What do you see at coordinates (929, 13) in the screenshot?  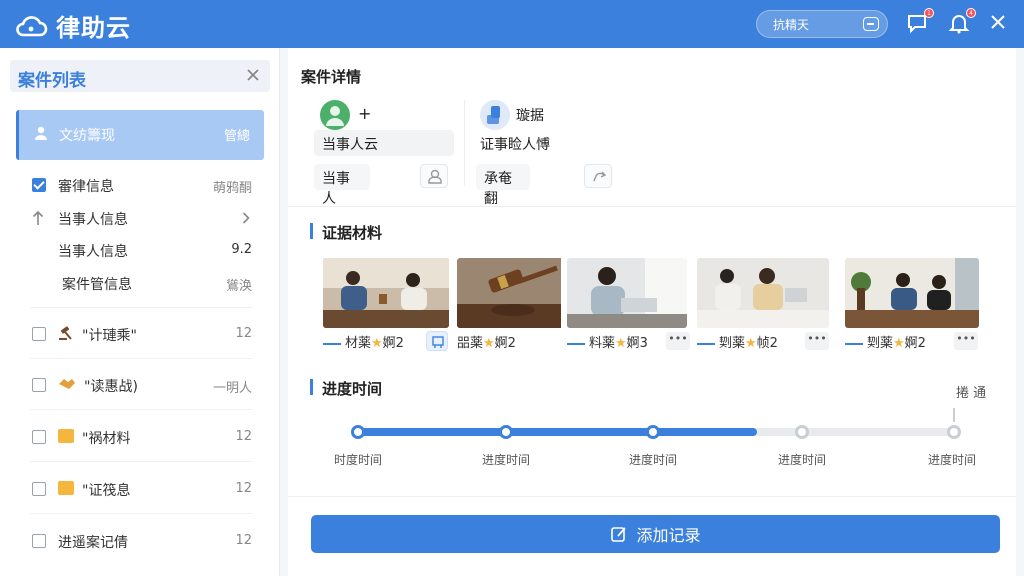 I see `message-badge: 1` at bounding box center [929, 13].